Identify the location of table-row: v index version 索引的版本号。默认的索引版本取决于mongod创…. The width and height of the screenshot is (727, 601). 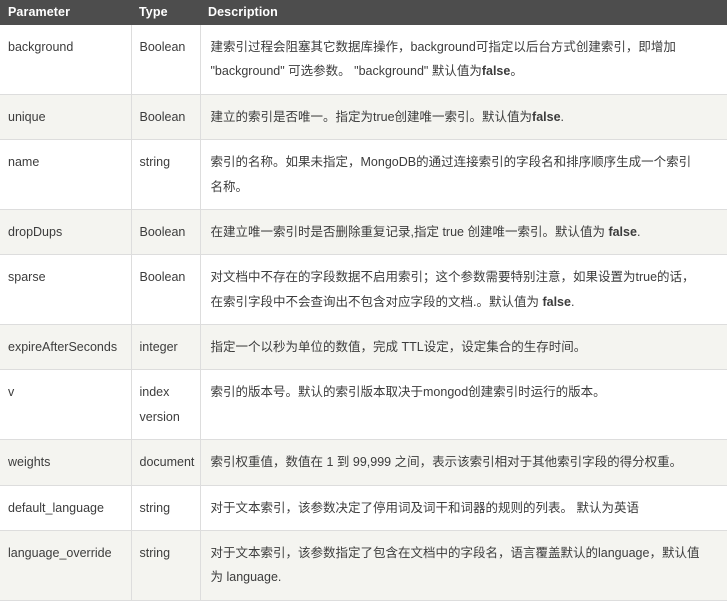
(363, 405).